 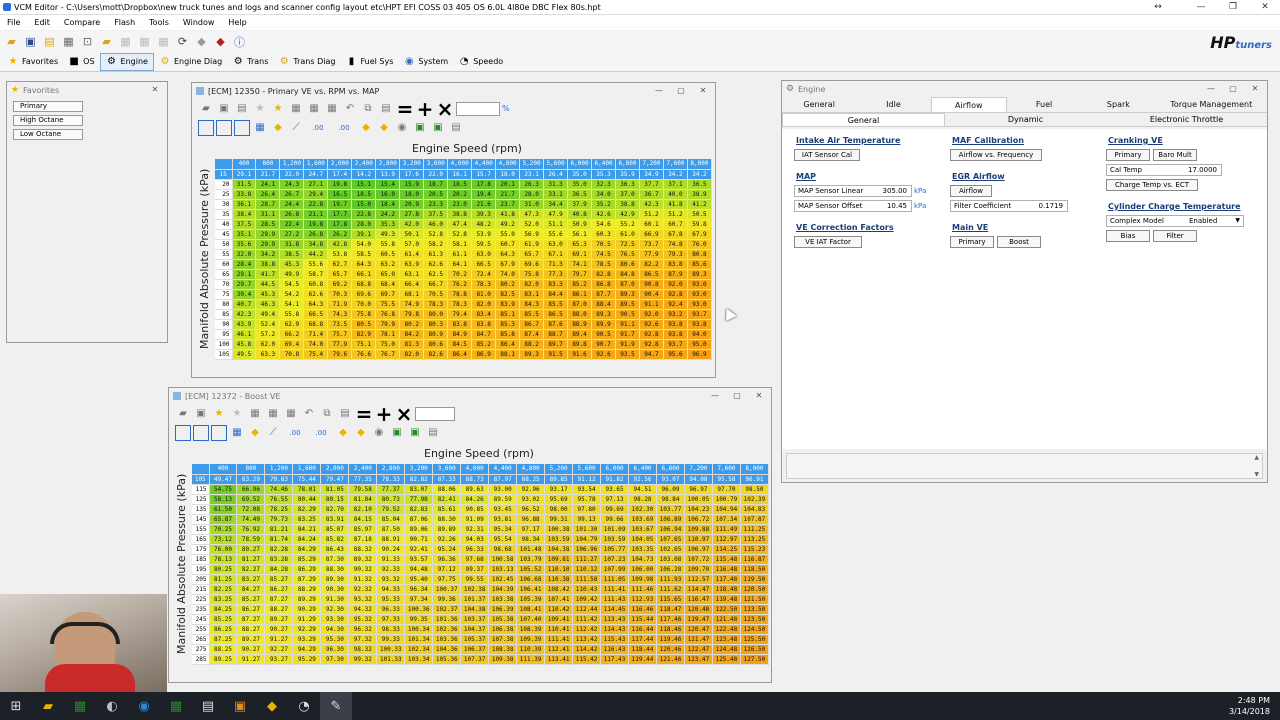 What do you see at coordinates (206, 127) in the screenshot?
I see `view-table-icon` at bounding box center [206, 127].